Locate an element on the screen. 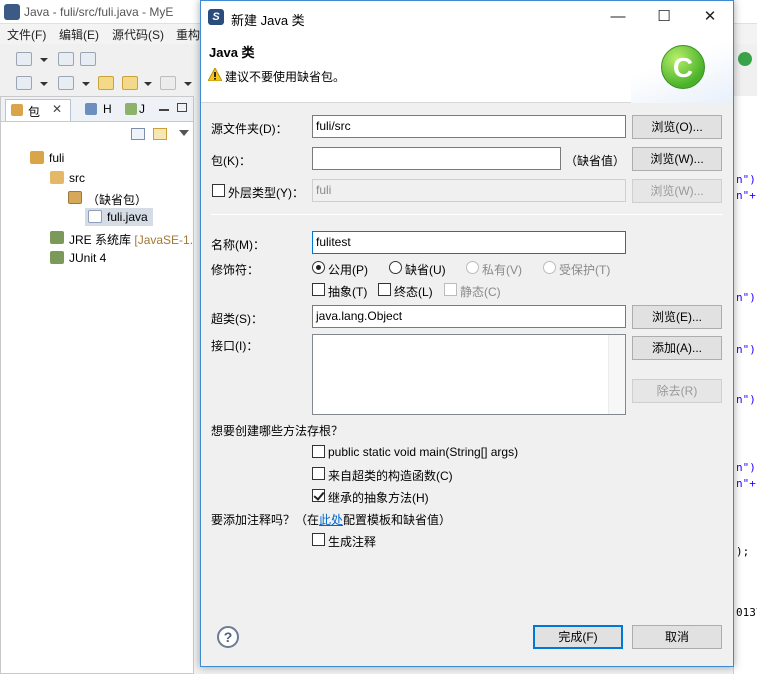 The image size is (757, 674). source-folder-label: 源文件夹(D)： is located at coordinates (249, 129).